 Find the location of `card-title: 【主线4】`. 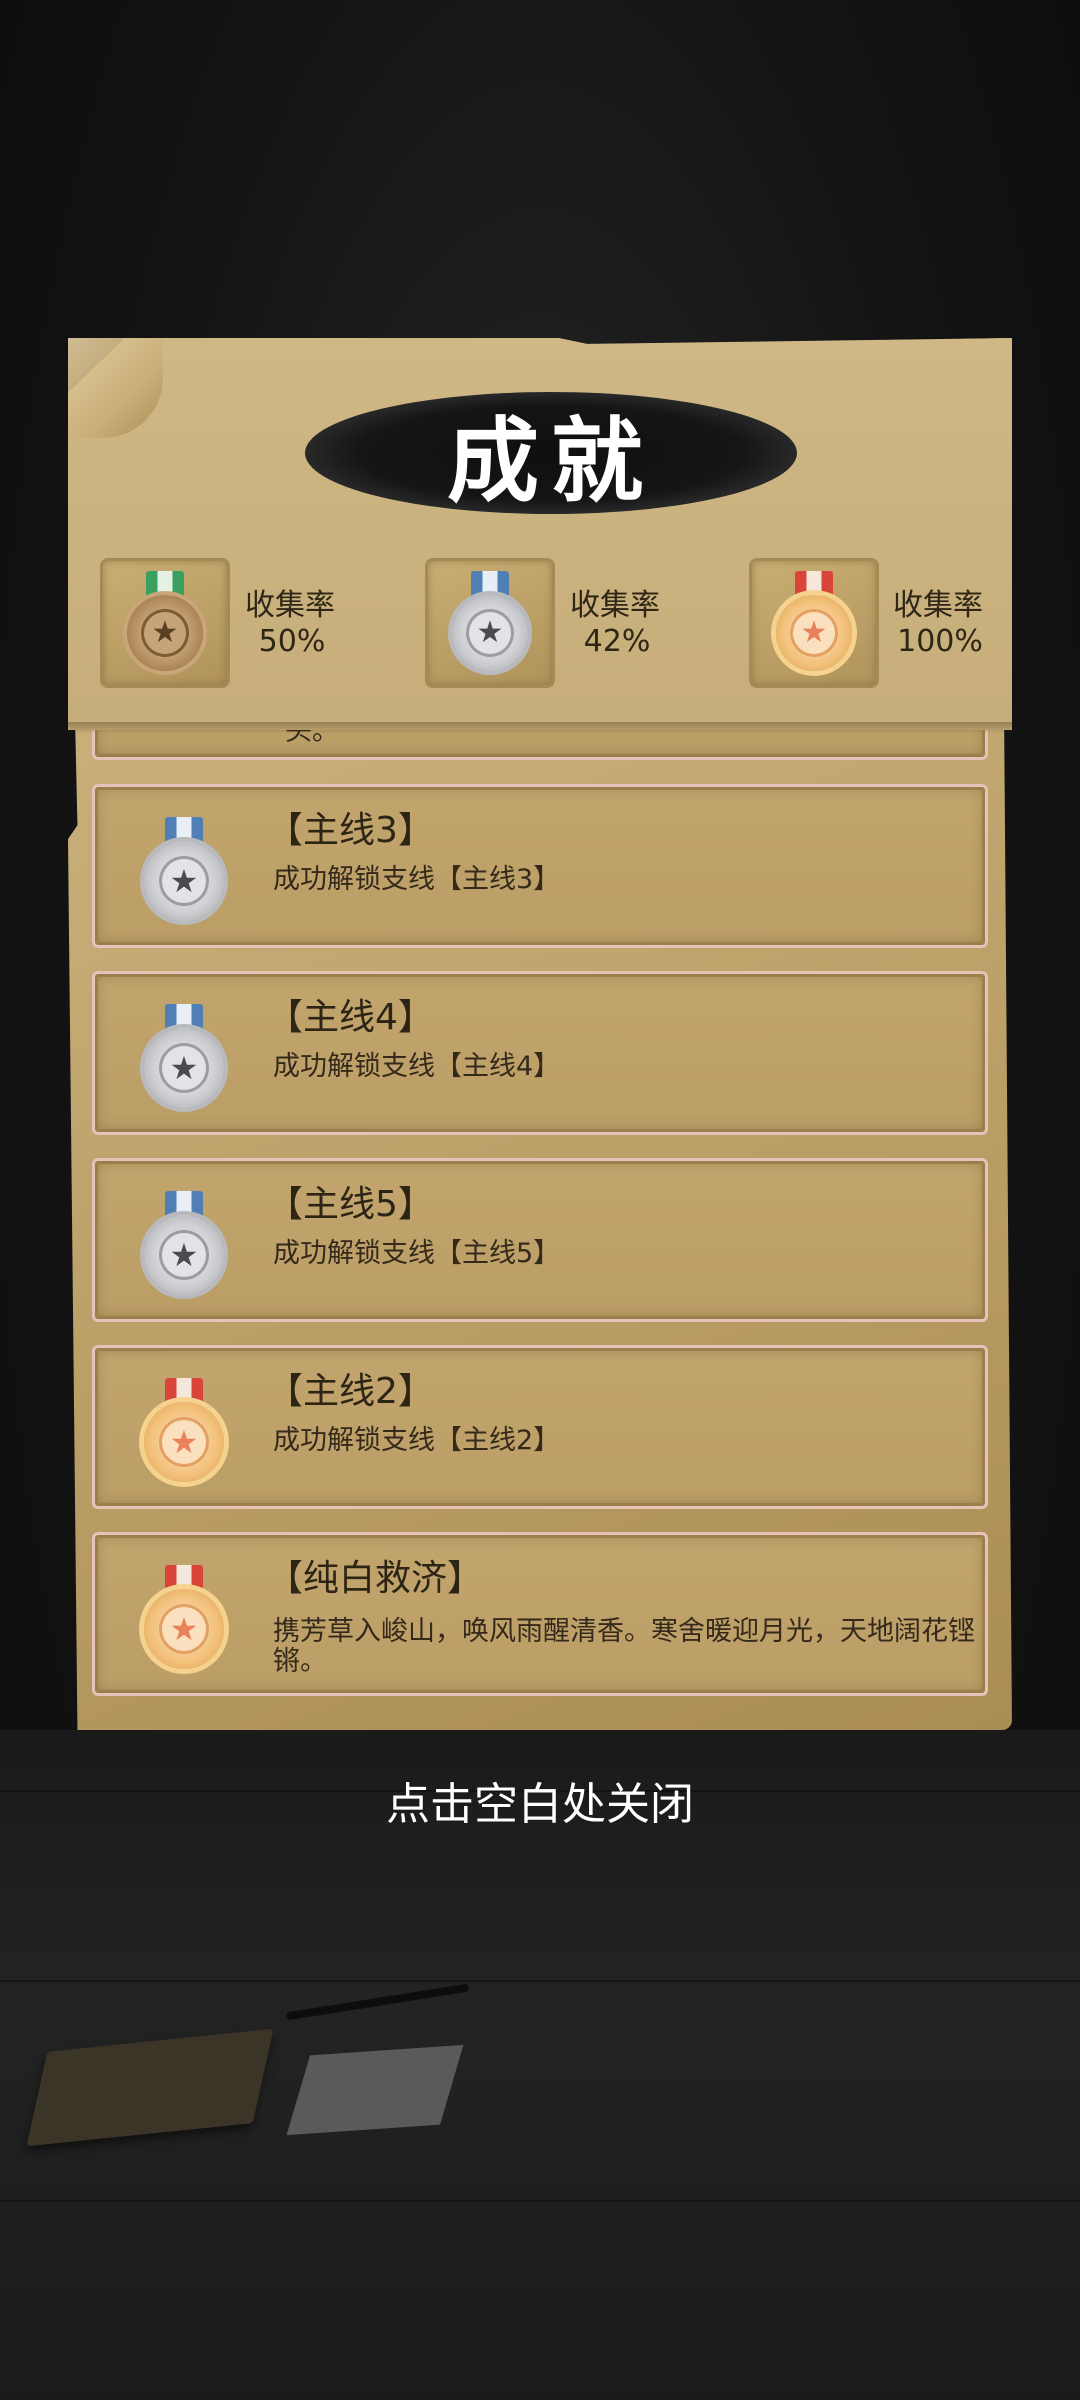

card-title: 【主线4】 is located at coordinates (350, 1017).